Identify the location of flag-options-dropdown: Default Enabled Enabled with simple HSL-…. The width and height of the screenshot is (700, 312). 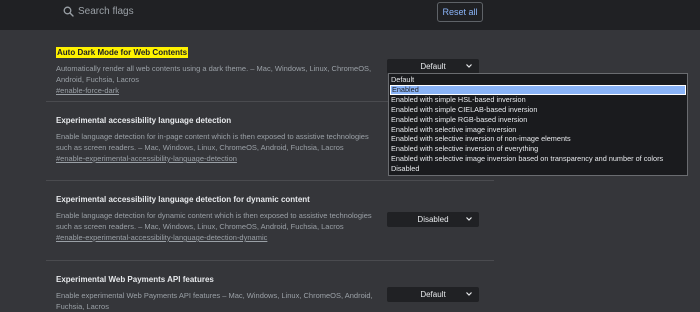
(538, 125).